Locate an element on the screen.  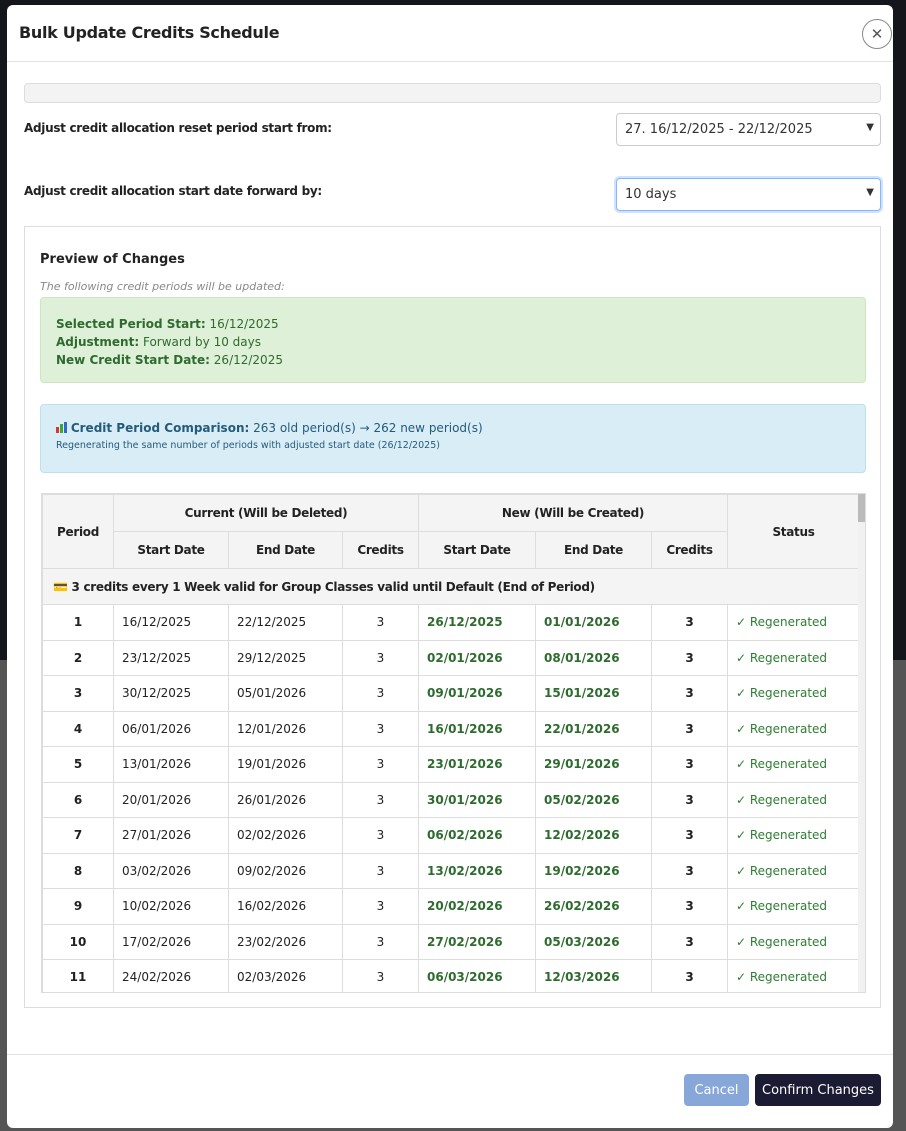
cell-current-end: 22/12/2025 is located at coordinates (285, 622).